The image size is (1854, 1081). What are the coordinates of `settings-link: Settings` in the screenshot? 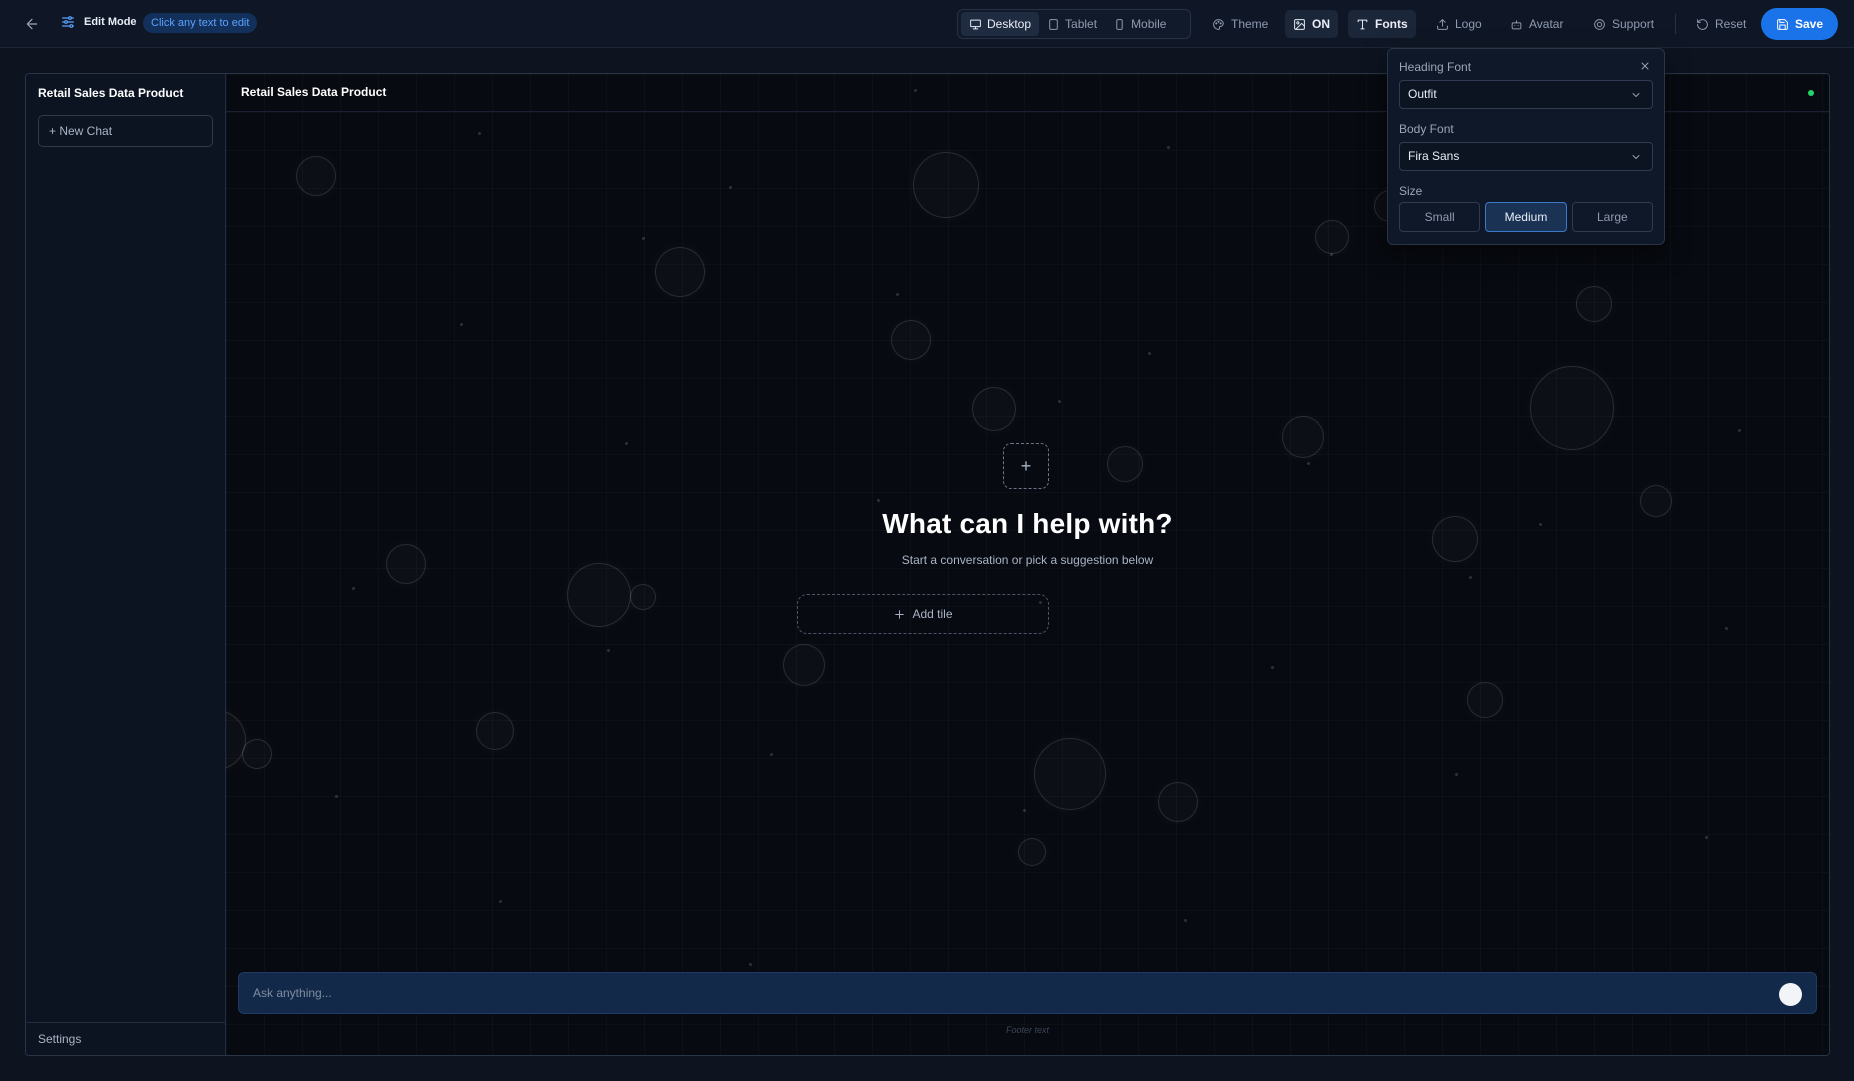 It's located at (59, 1039).